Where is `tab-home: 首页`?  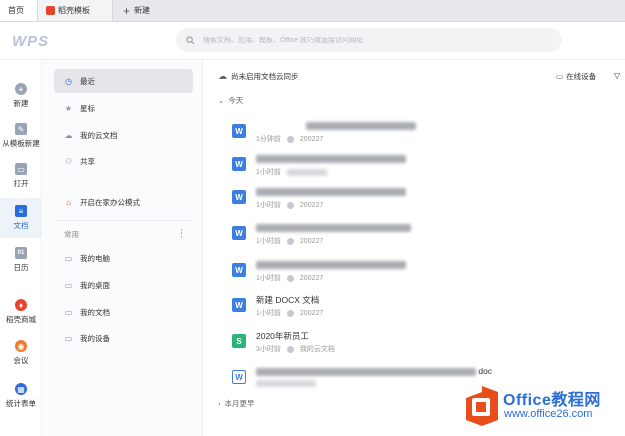
tab-home: 首页 is located at coordinates (19, 10).